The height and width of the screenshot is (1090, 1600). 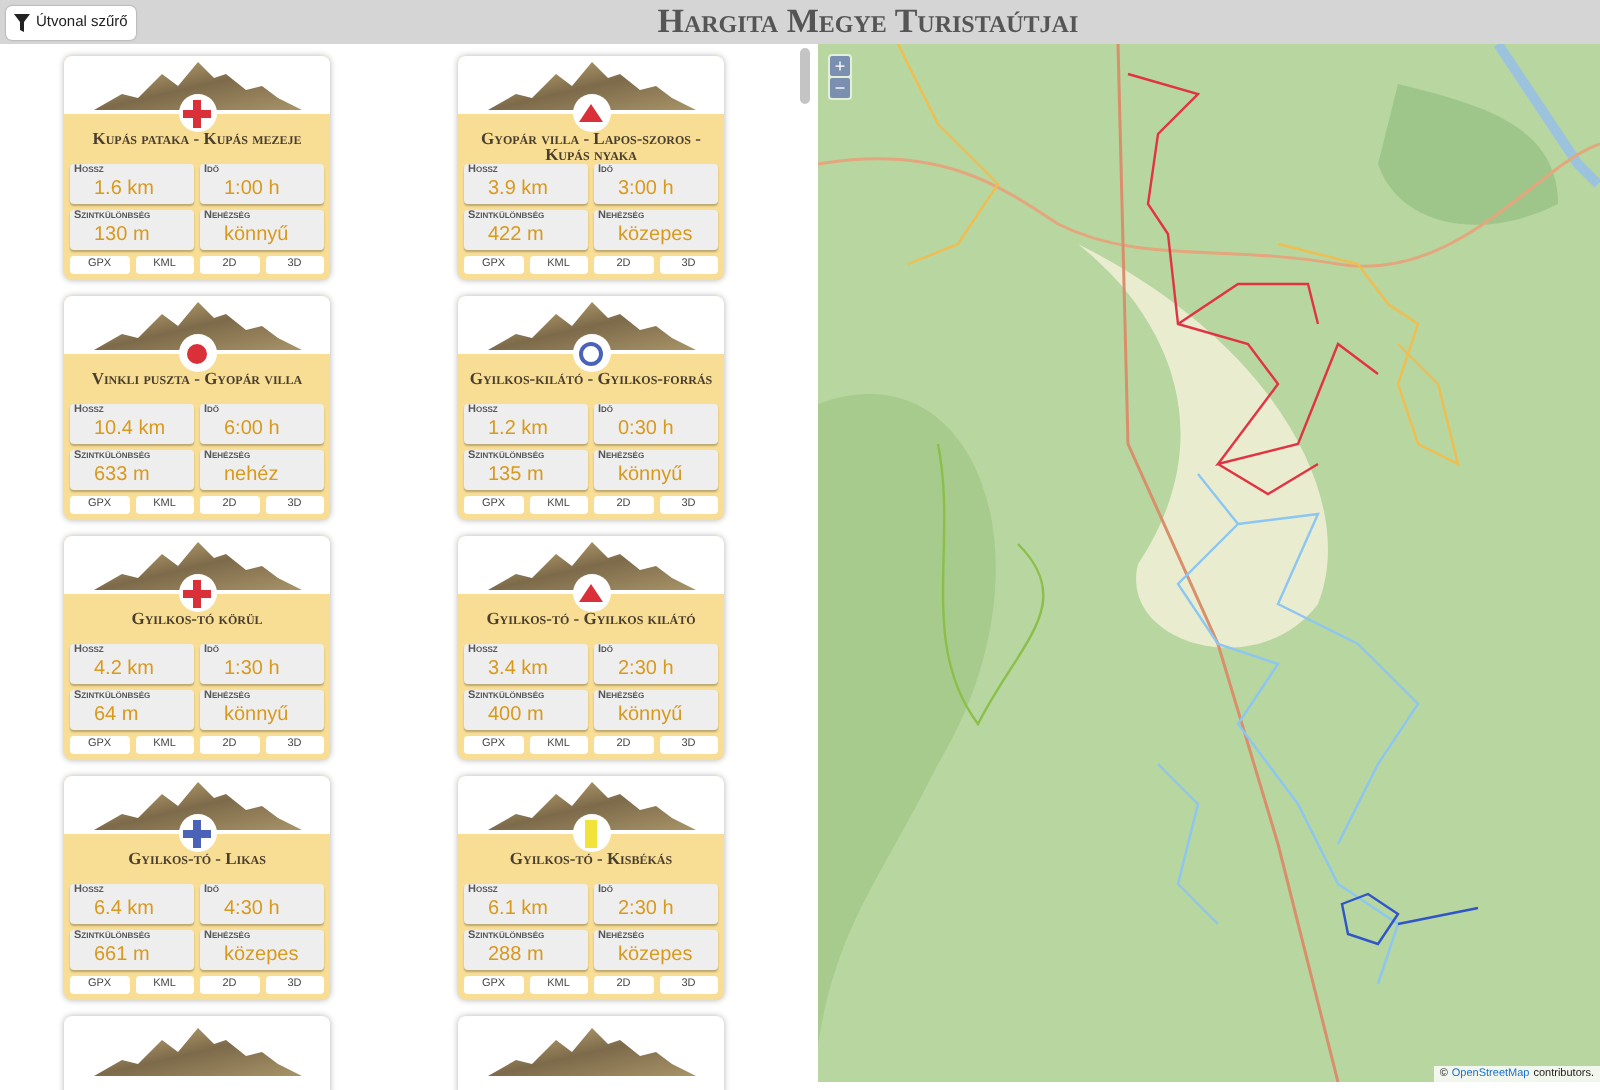 I want to click on trail-title: Gyopár villa - Lapos-szoros - Kupás nyaka, so click(x=591, y=144).